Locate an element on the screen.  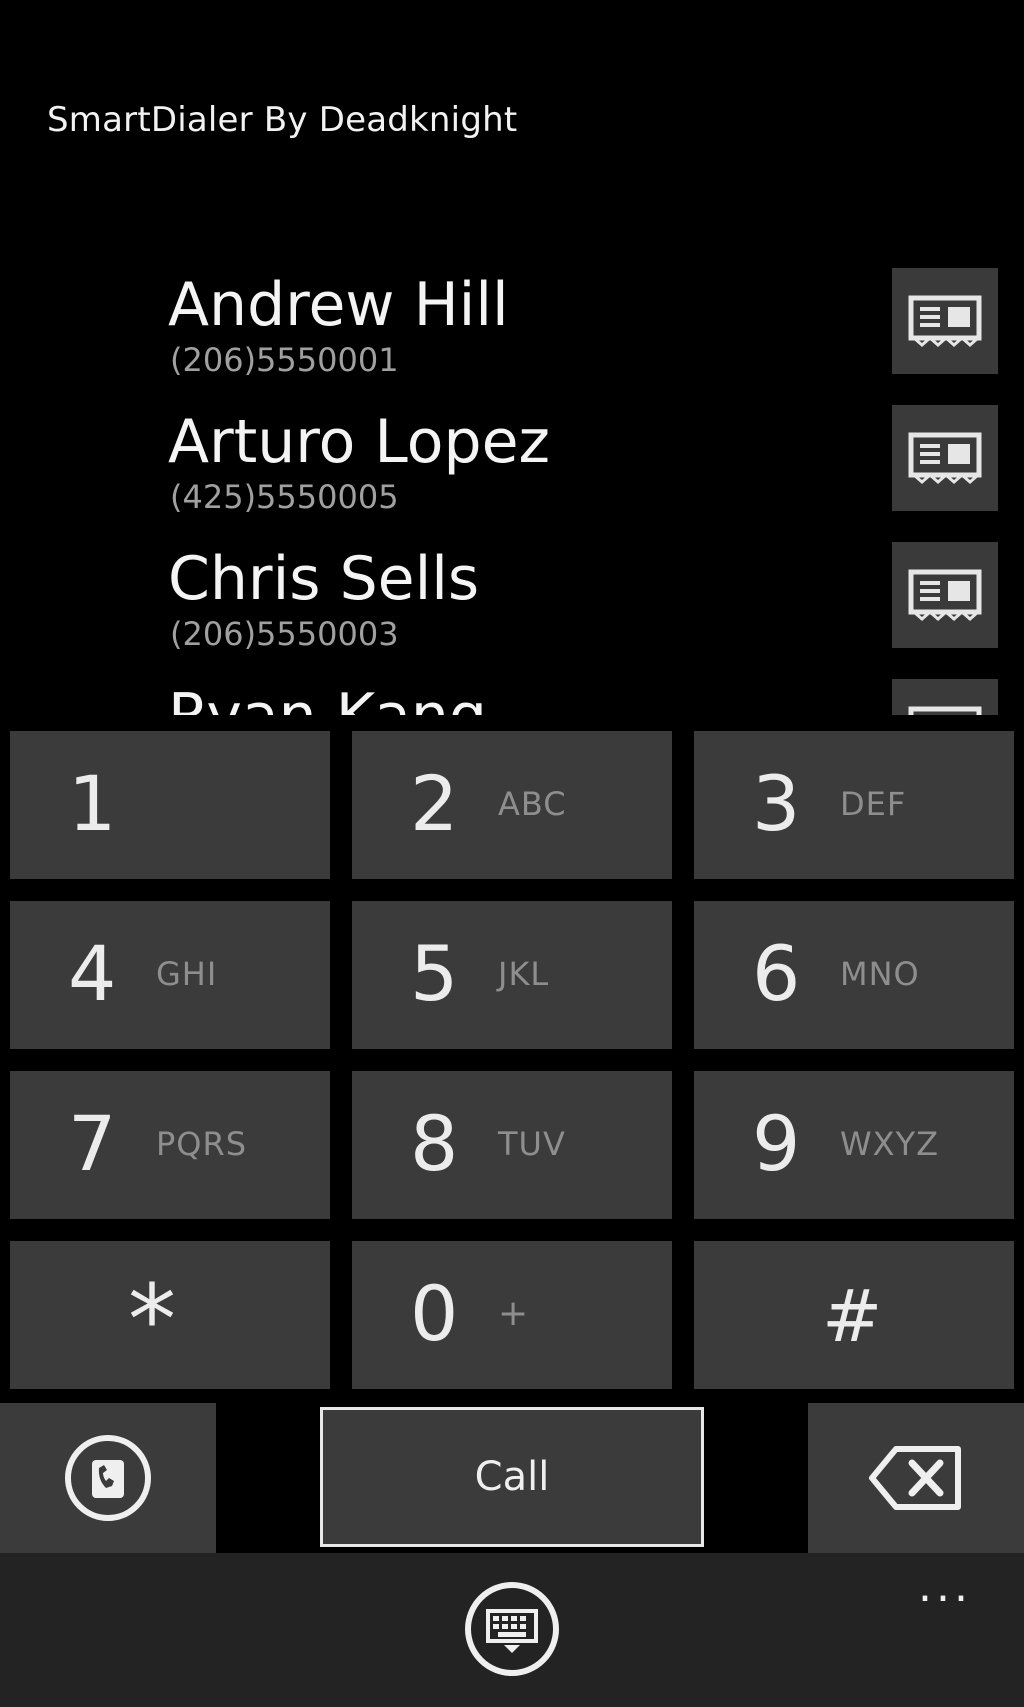
key-letters: + is located at coordinates (514, 1313).